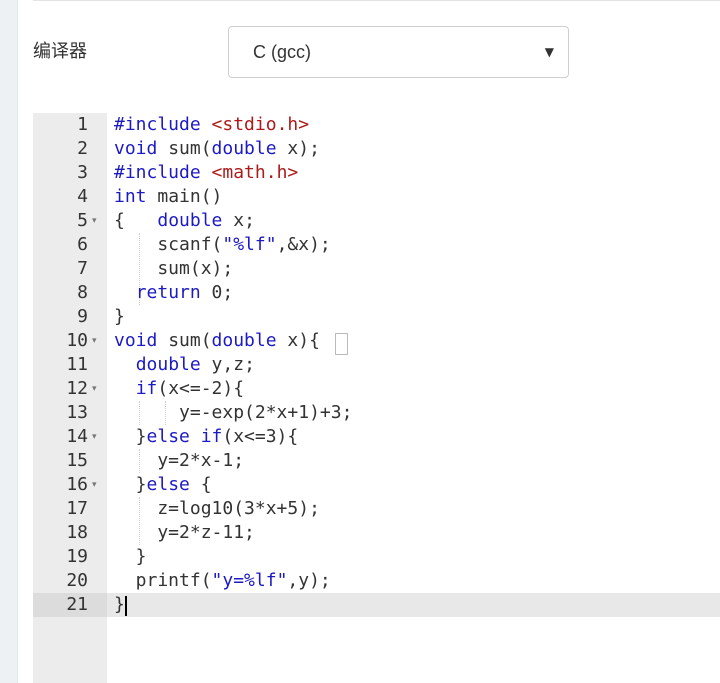  I want to click on text-cursor, so click(126, 606).